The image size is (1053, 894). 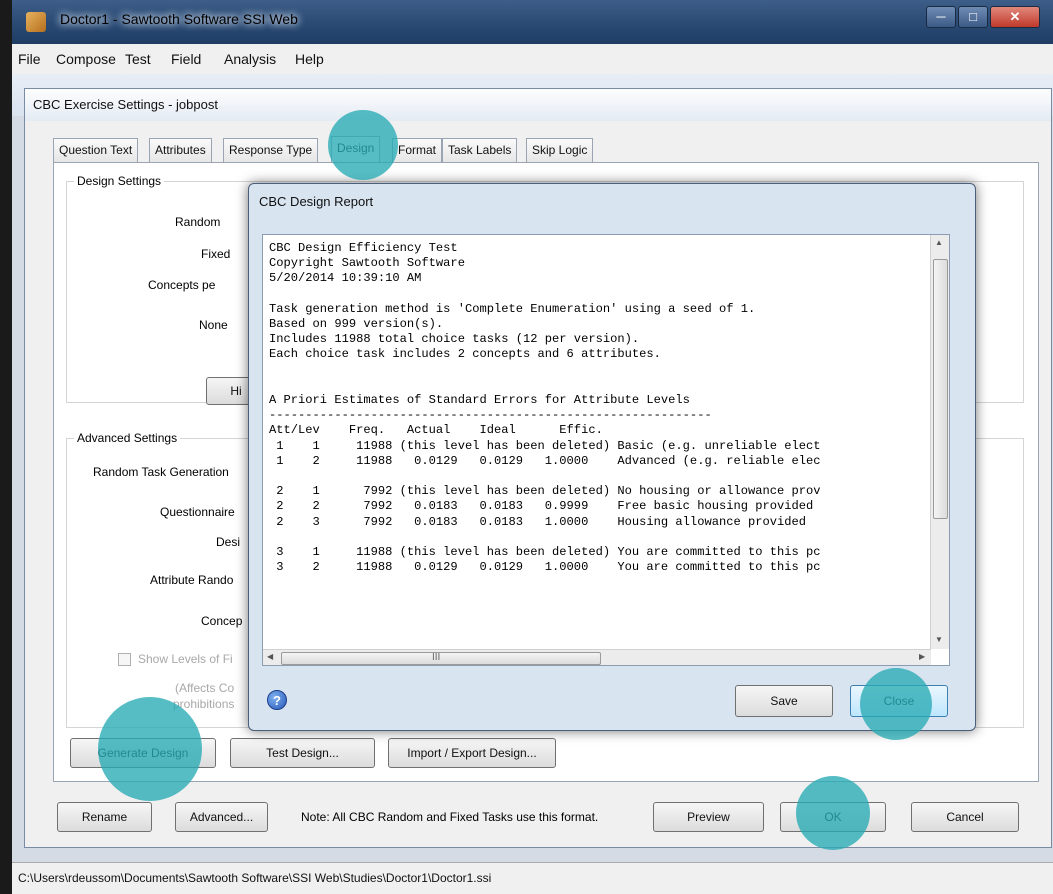 I want to click on tab-attributes: Attributes, so click(x=180, y=150).